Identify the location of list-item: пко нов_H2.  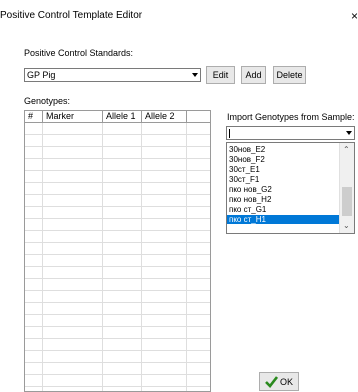
(250, 199).